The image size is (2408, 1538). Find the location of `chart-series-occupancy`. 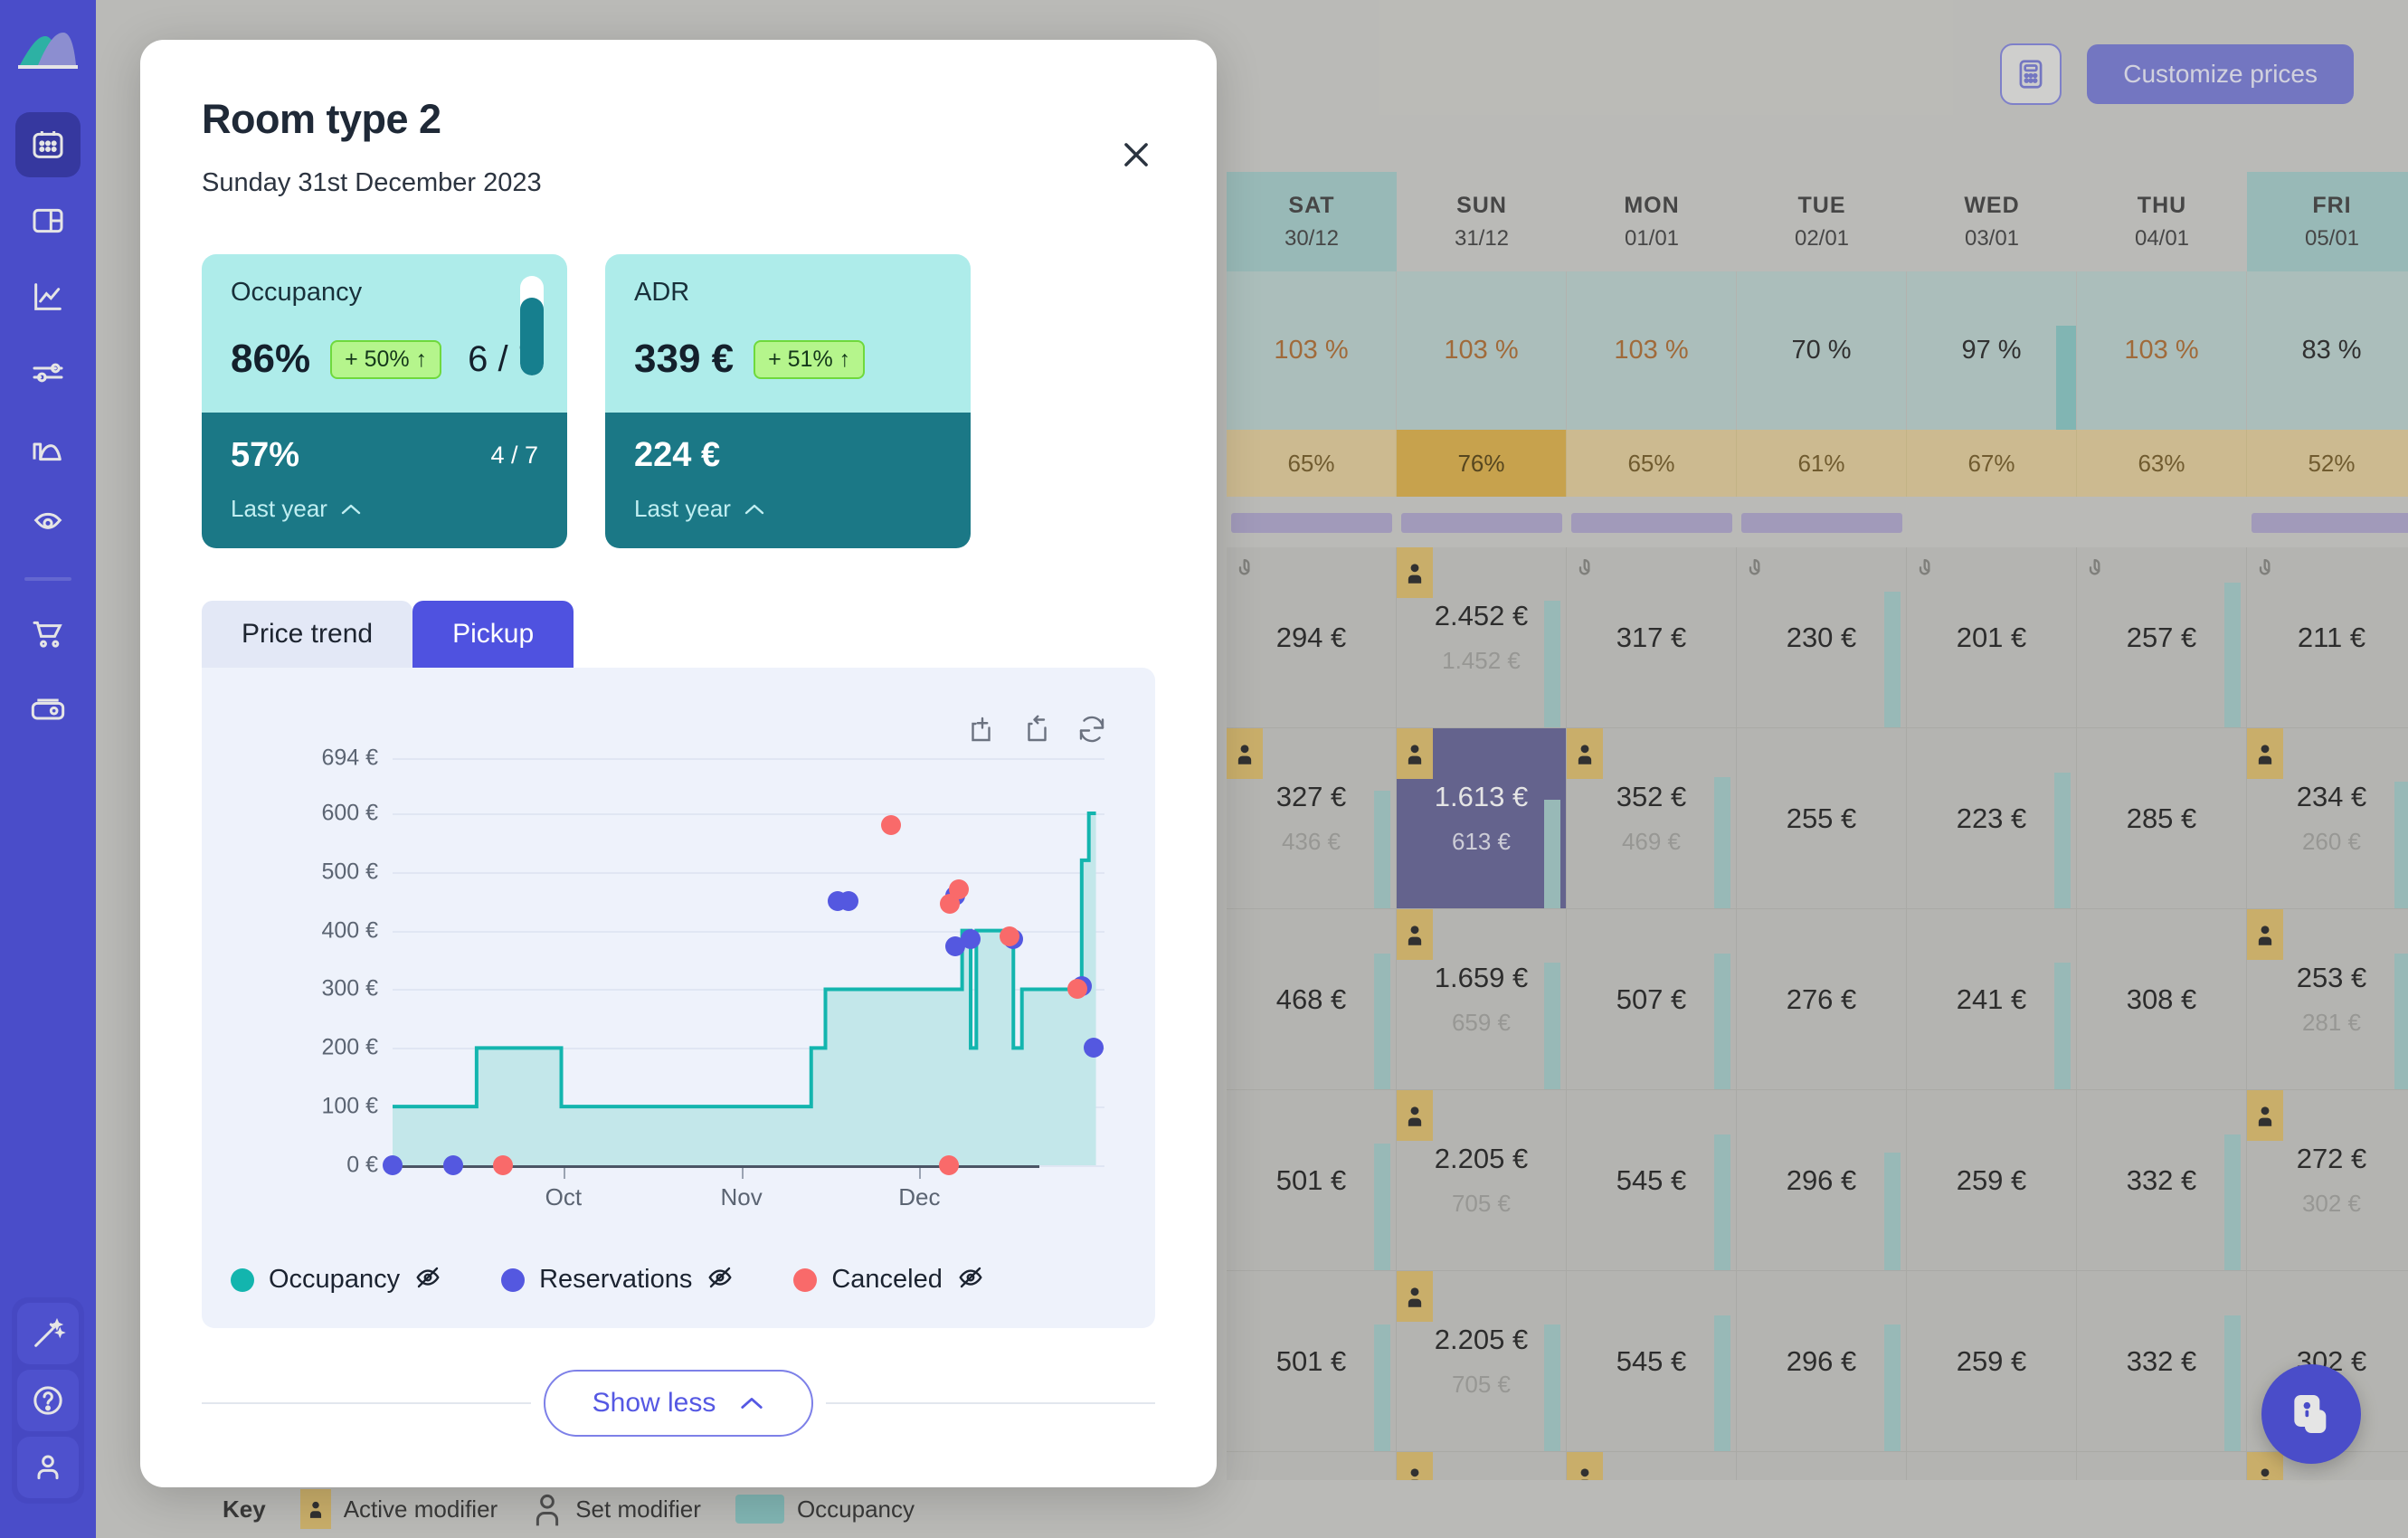

chart-series-occupancy is located at coordinates (744, 988).